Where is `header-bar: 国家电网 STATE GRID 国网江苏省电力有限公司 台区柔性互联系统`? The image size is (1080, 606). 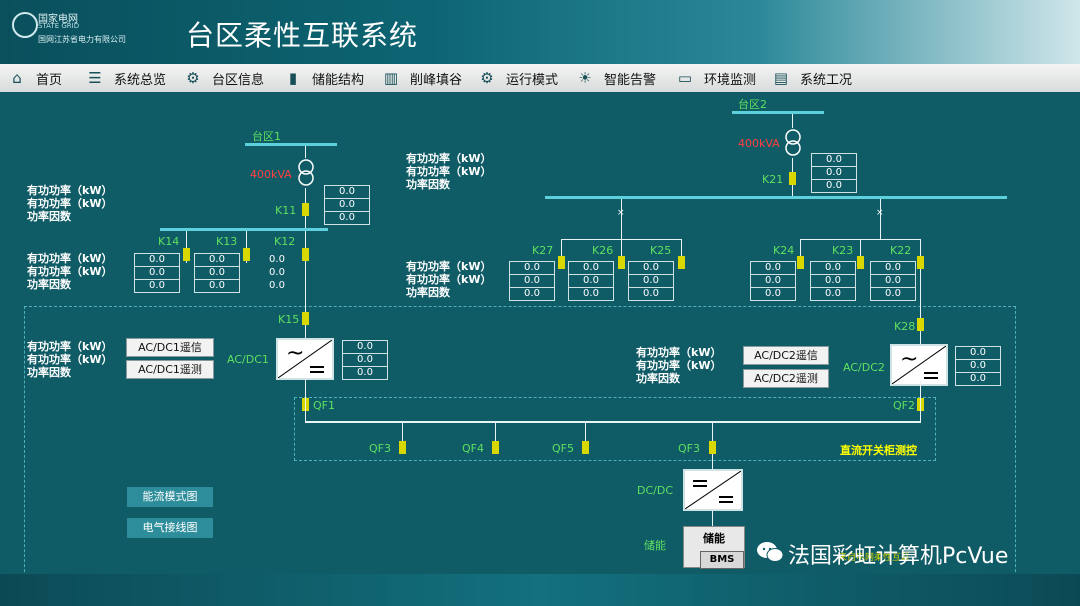
header-bar: 国家电网 STATE GRID 国网江苏省电力有限公司 台区柔性互联系统 is located at coordinates (540, 32).